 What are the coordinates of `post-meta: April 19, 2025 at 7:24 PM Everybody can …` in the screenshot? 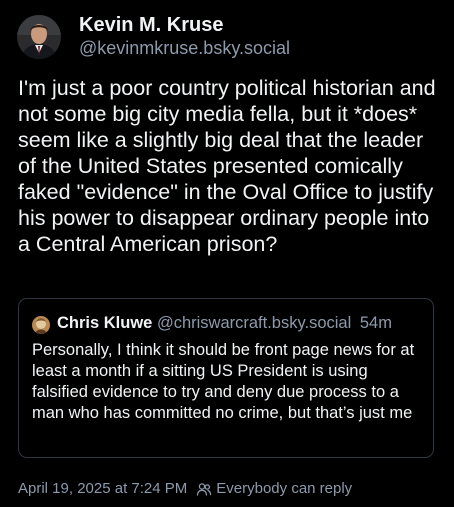 It's located at (185, 488).